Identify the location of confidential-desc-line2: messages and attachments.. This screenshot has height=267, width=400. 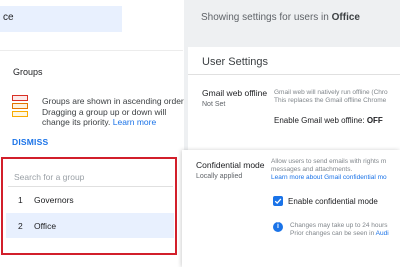
(312, 169).